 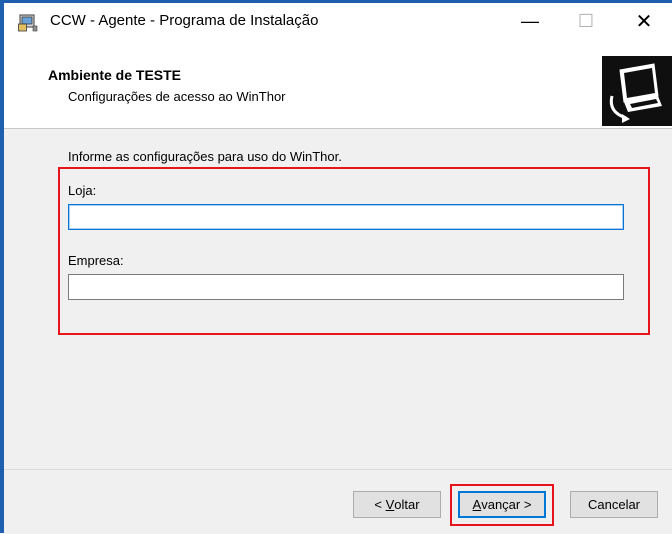 What do you see at coordinates (338, 501) in the screenshot?
I see `wizard-footer: < Voltar Avançar > Cancelar` at bounding box center [338, 501].